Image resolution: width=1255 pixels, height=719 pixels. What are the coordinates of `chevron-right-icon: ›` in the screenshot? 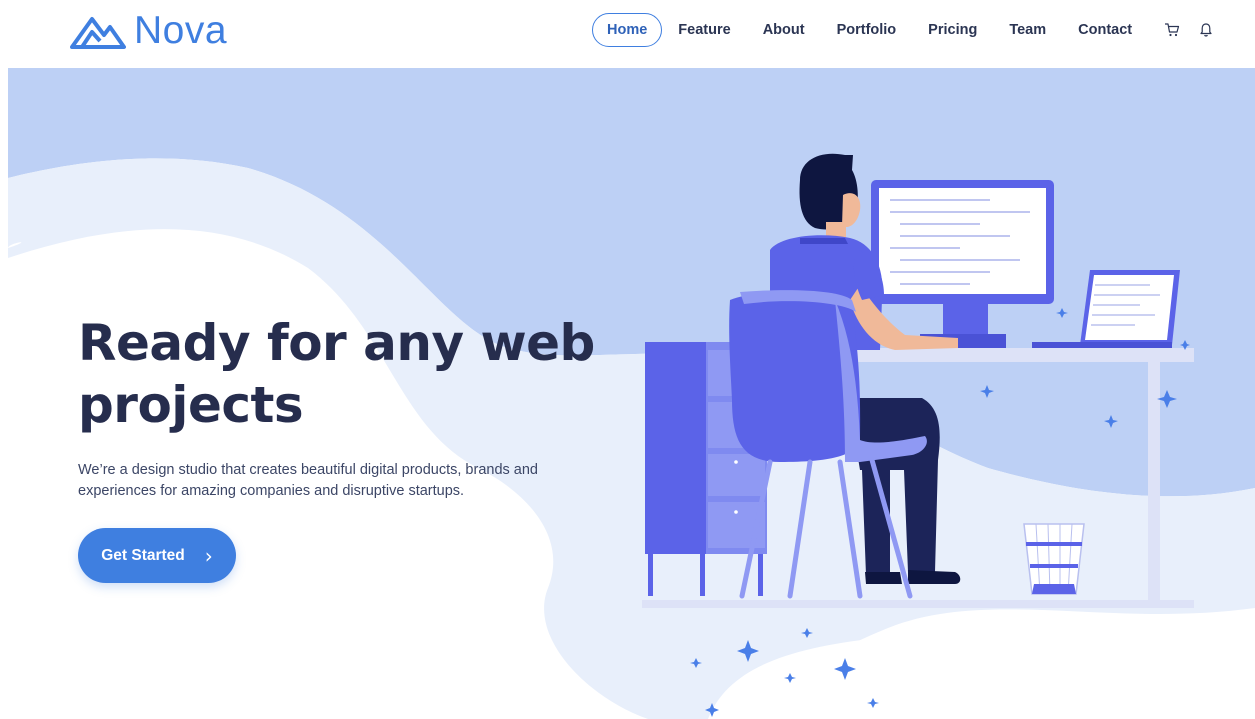 It's located at (208, 555).